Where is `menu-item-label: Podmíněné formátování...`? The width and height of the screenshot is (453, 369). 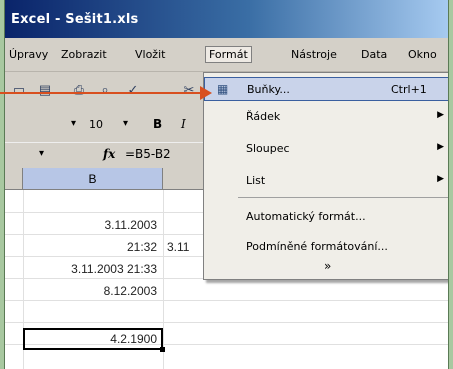 menu-item-label: Podmíněné formátování... is located at coordinates (317, 246).